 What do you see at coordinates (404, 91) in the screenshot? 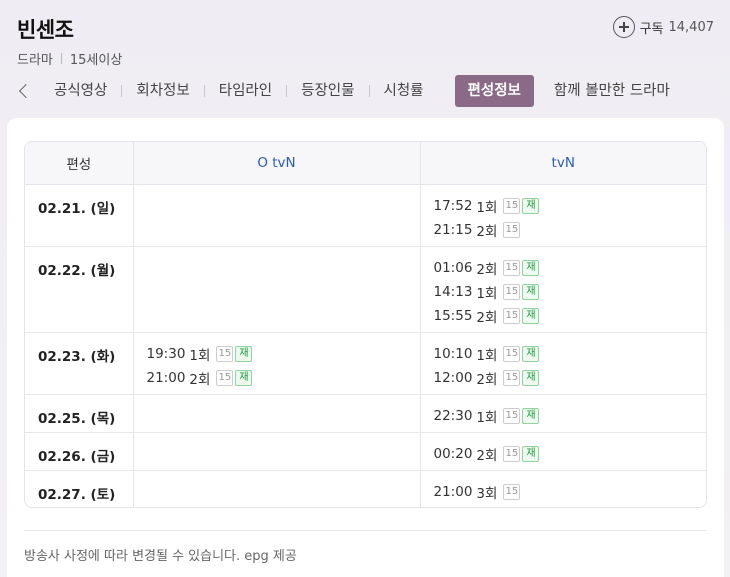
I see `tab-ratings: 시청률` at bounding box center [404, 91].